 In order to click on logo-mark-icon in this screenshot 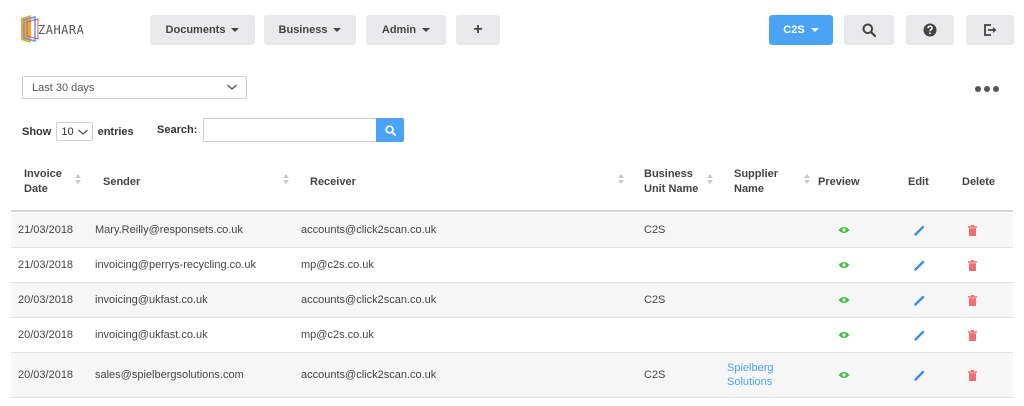, I will do `click(30, 29)`.